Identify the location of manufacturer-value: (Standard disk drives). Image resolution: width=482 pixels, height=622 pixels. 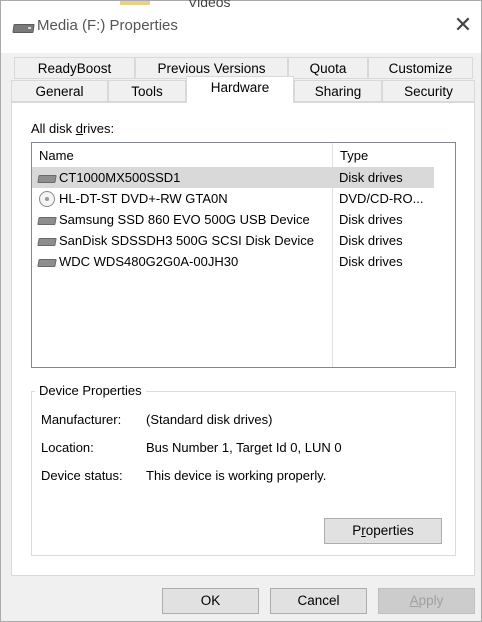
(209, 419).